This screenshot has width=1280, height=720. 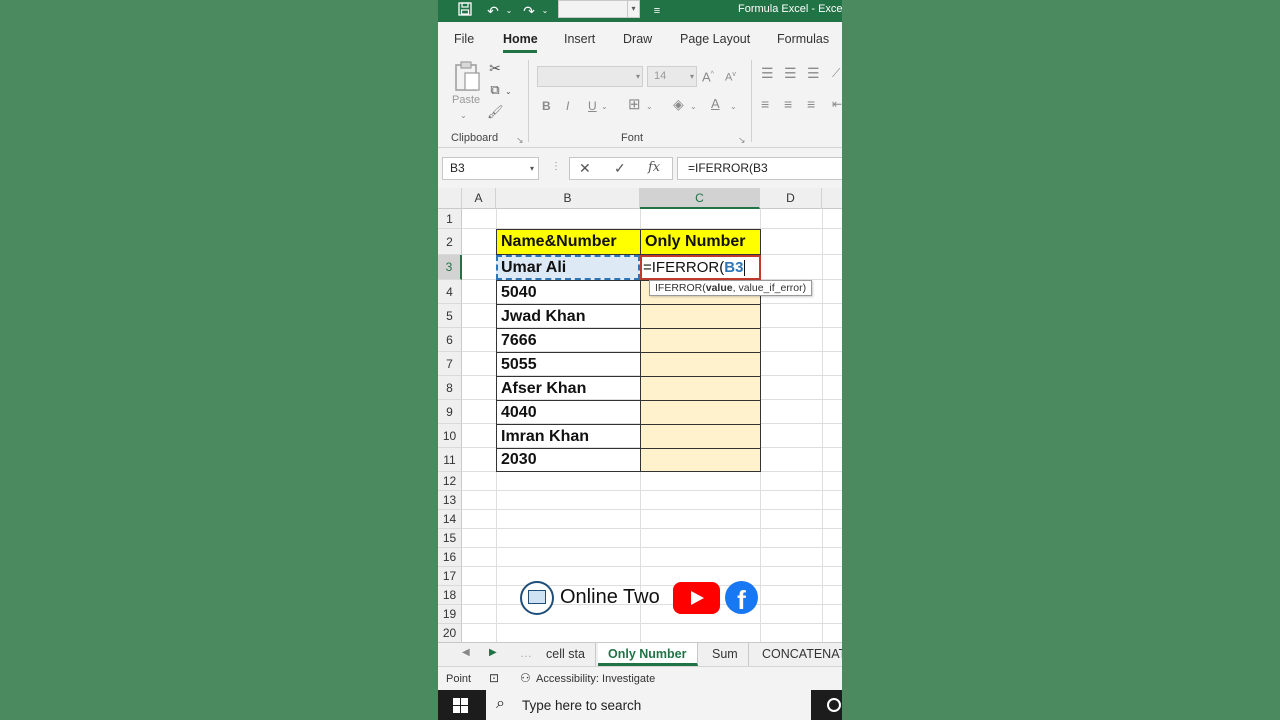 What do you see at coordinates (568, 198) in the screenshot?
I see `column-header-b: B` at bounding box center [568, 198].